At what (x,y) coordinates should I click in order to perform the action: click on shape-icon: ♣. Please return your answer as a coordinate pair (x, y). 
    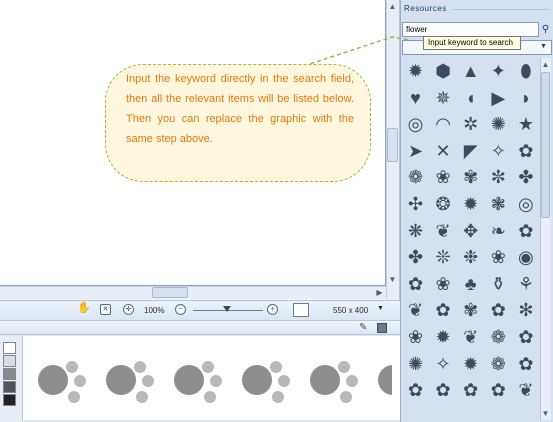
    Looking at the image, I should click on (470, 284).